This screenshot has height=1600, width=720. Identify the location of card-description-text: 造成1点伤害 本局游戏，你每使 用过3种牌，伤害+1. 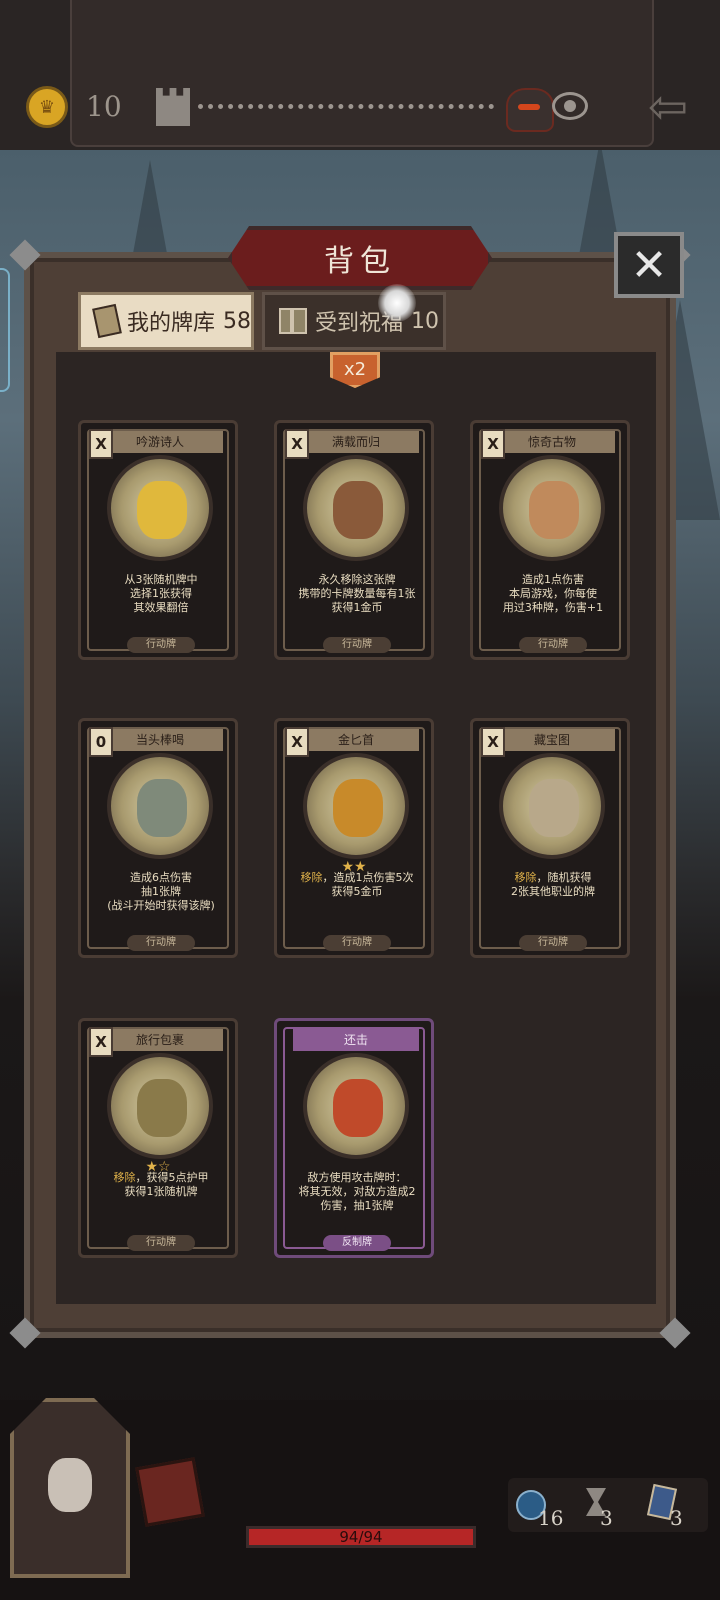
(553, 593).